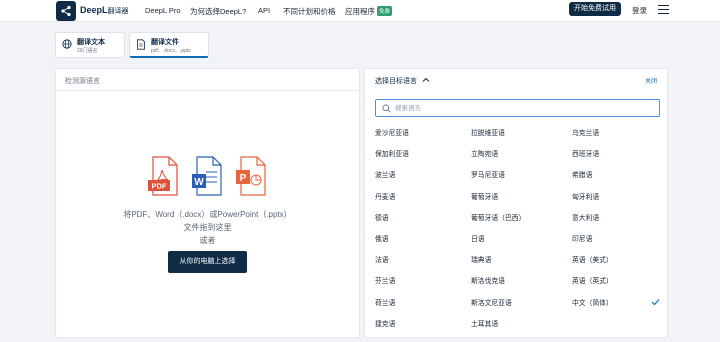 The width and height of the screenshot is (720, 342). I want to click on chevron-up-icon, so click(426, 80).